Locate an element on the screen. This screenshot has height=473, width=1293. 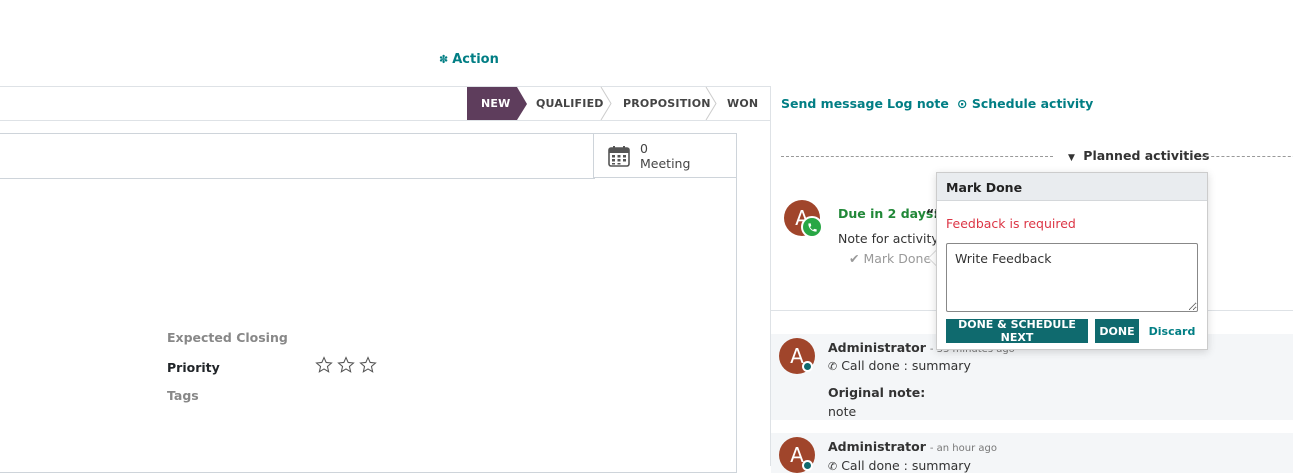
planned-activities-toggle: ▼ Planned activities is located at coordinates (1138, 155).